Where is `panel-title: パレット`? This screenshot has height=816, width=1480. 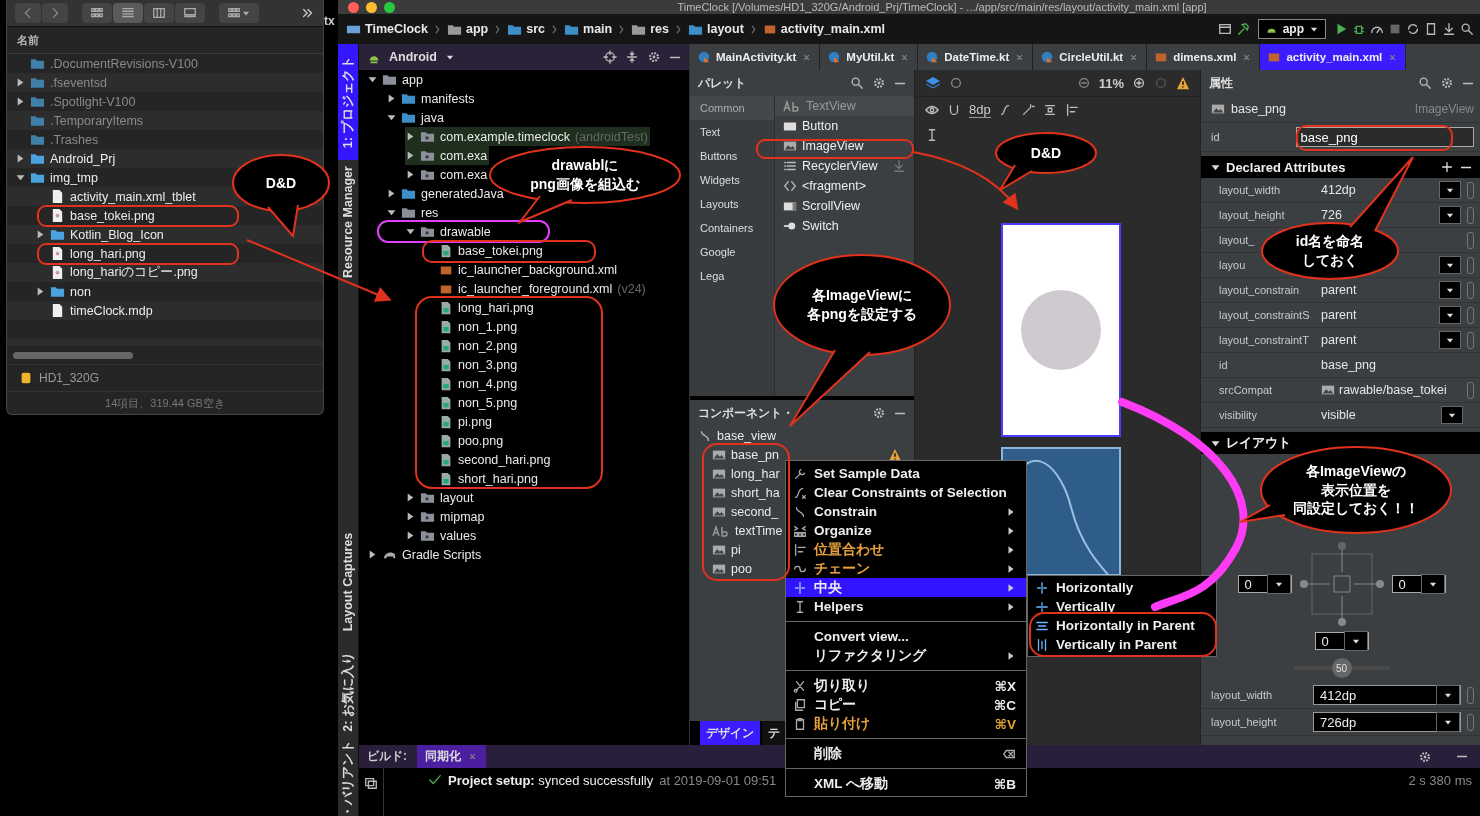 panel-title: パレット is located at coordinates (722, 83).